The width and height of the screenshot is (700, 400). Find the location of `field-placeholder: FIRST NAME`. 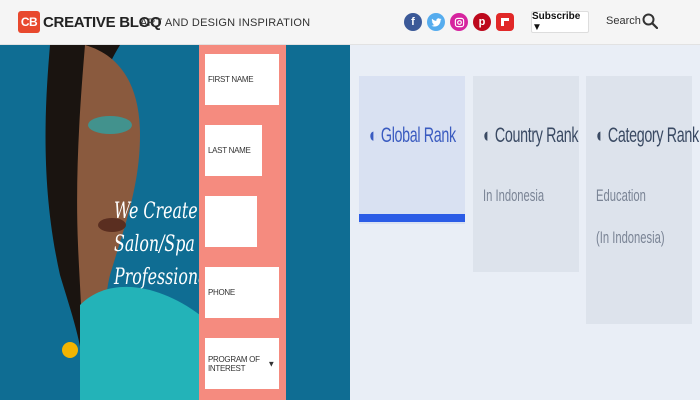

field-placeholder: FIRST NAME is located at coordinates (231, 79).